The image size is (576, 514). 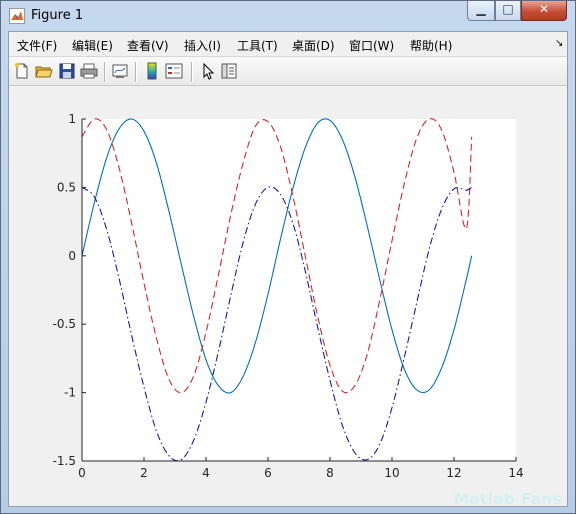 I want to click on link-plot-icon, so click(x=120, y=71).